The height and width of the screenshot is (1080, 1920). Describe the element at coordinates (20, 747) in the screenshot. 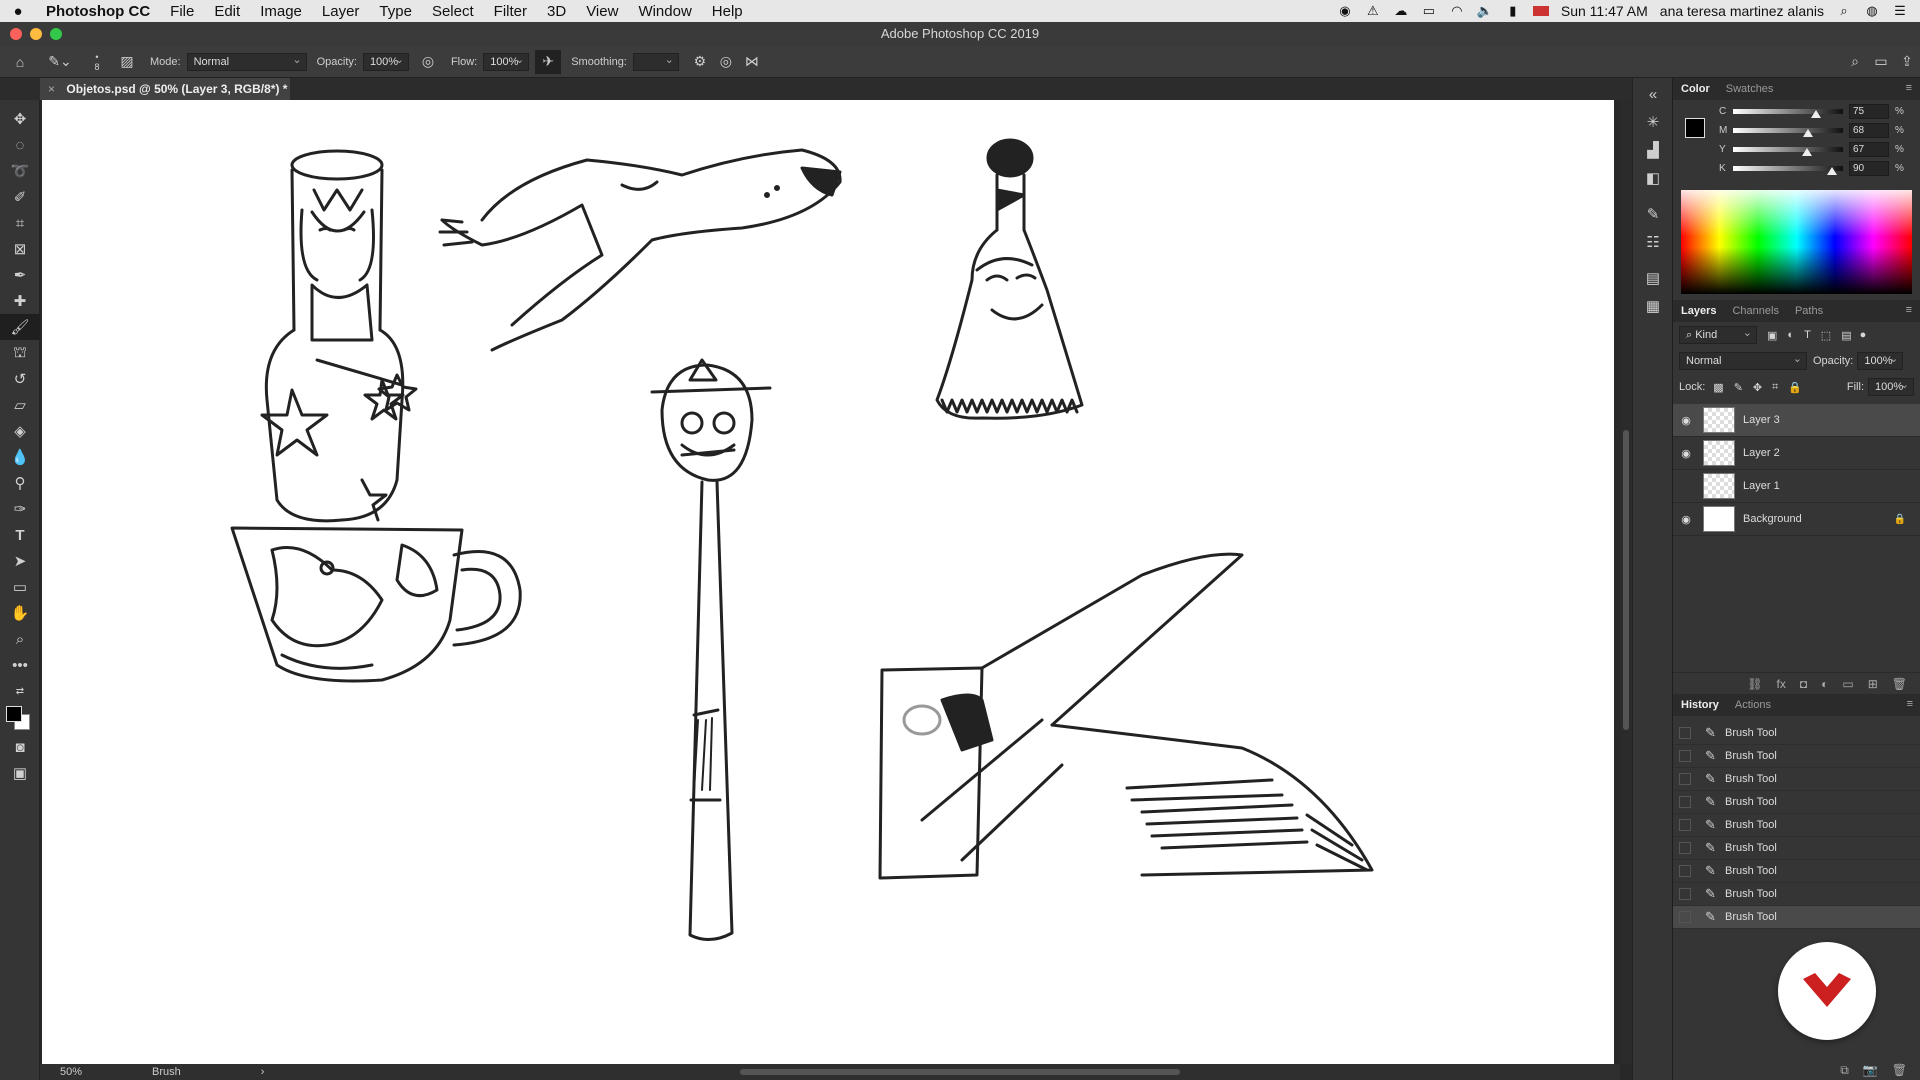

I see `quick-mask-icon: ◙` at that location.